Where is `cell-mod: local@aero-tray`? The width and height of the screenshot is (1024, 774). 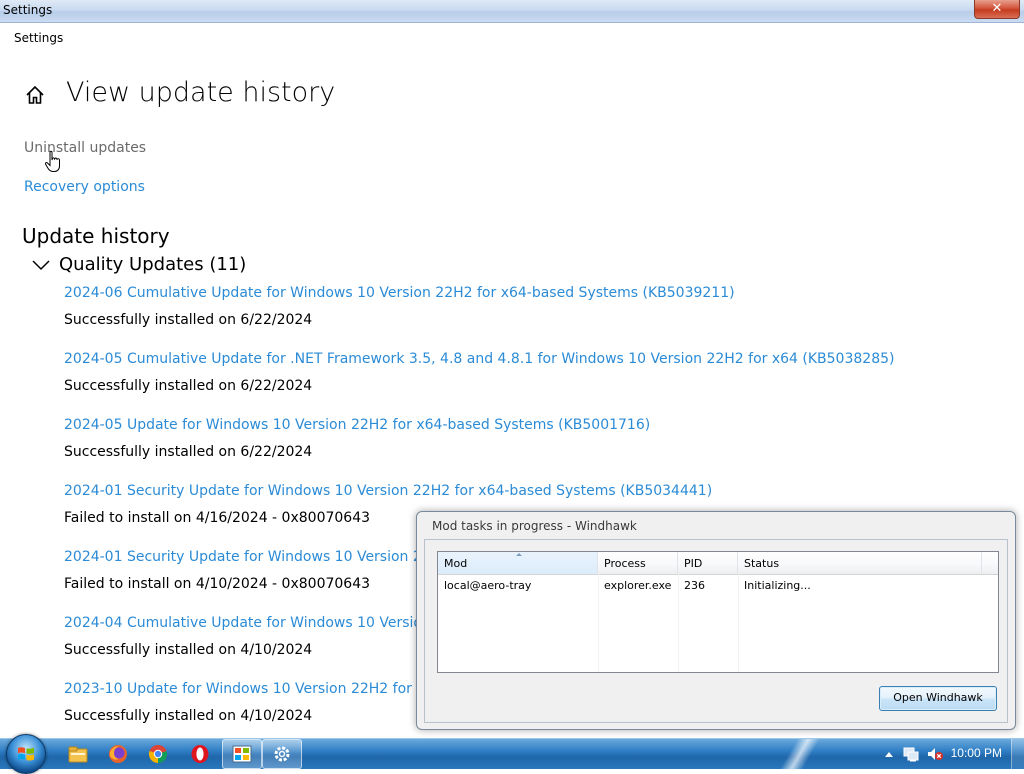 cell-mod: local@aero-tray is located at coordinates (488, 585).